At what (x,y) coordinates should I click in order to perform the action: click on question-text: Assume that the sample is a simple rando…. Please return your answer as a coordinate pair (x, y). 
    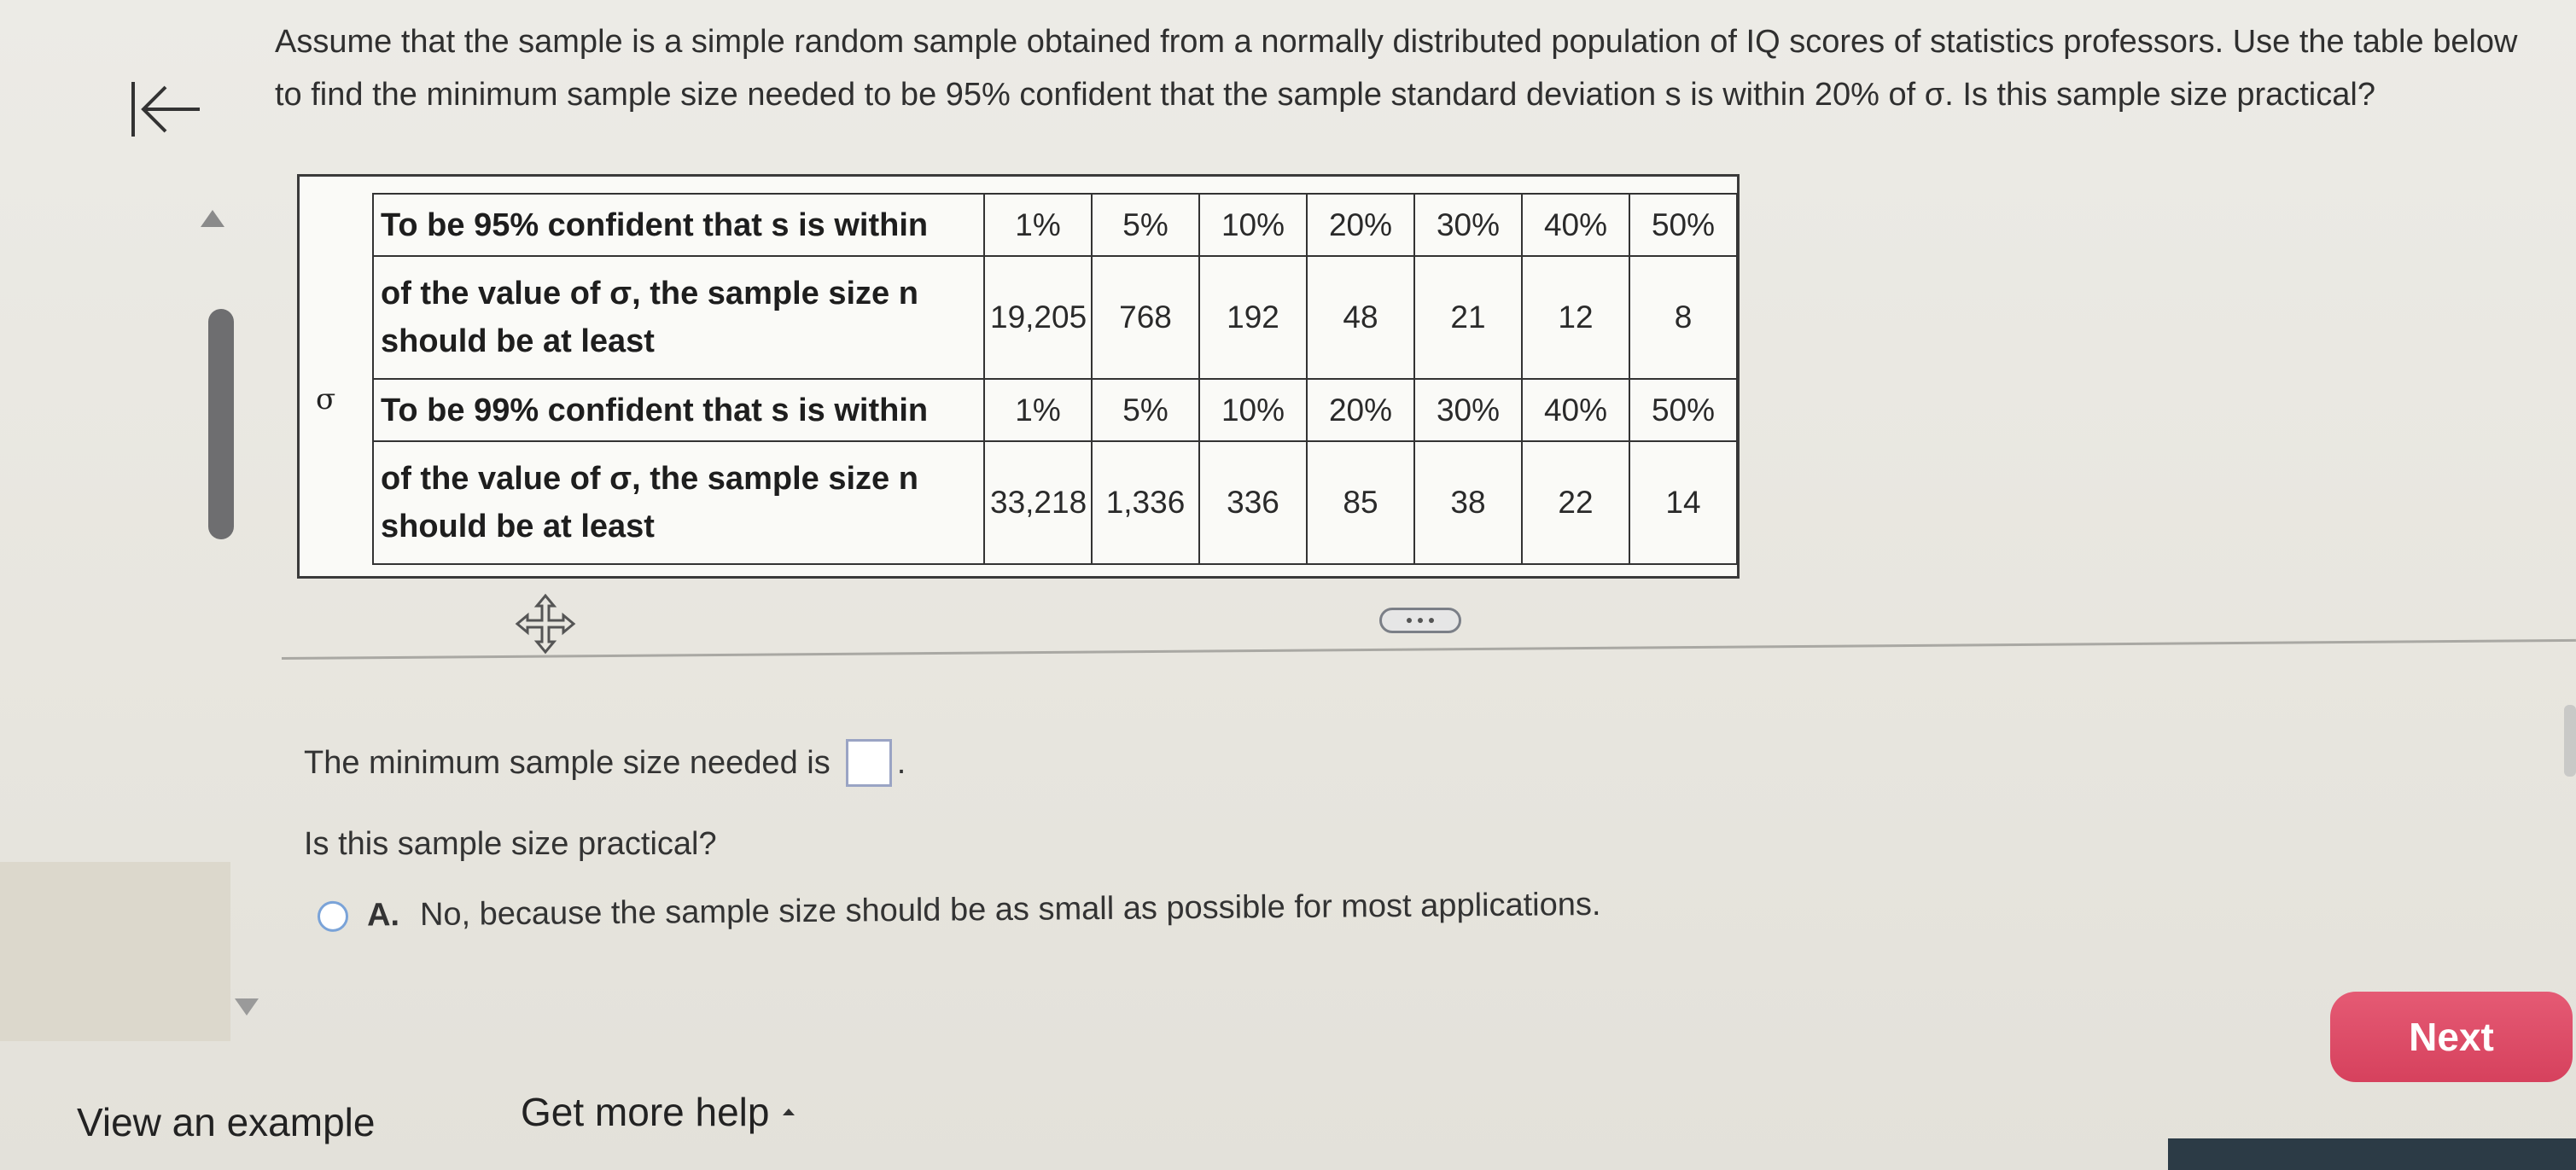
    Looking at the image, I should click on (1396, 68).